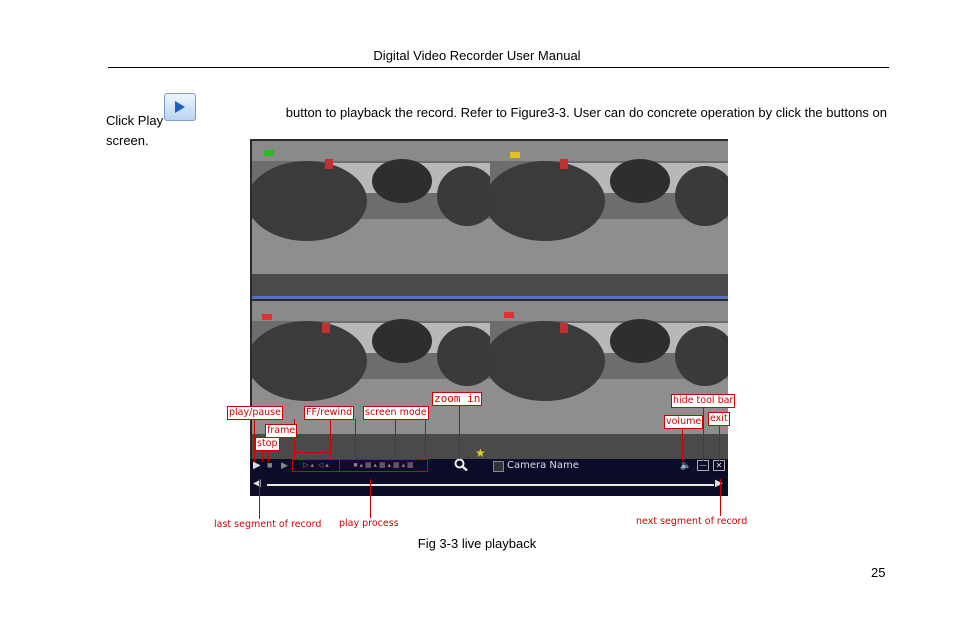  Describe the element at coordinates (330, 439) in the screenshot. I see `callout-line-rewind` at that location.